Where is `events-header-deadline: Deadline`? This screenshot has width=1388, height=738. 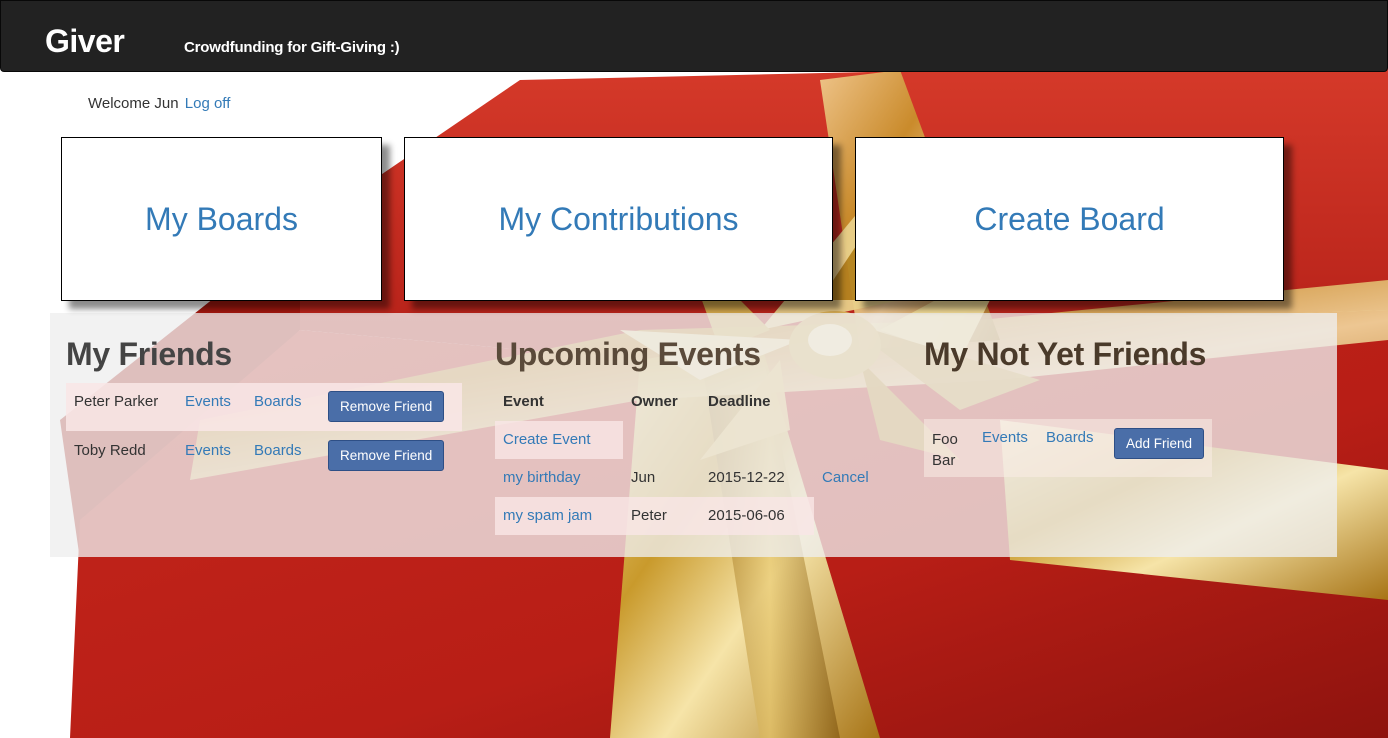 events-header-deadline: Deadline is located at coordinates (739, 401).